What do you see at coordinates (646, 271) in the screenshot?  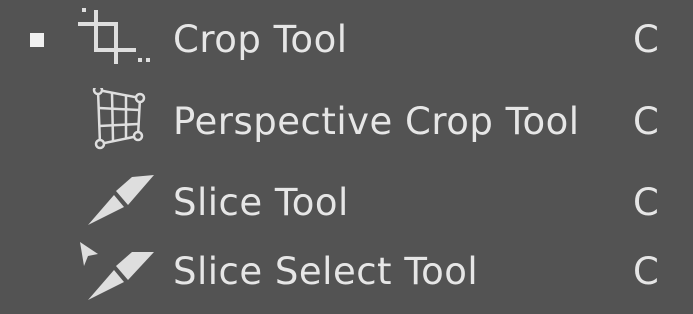 I see `slice-select-tool-shortcut: C` at bounding box center [646, 271].